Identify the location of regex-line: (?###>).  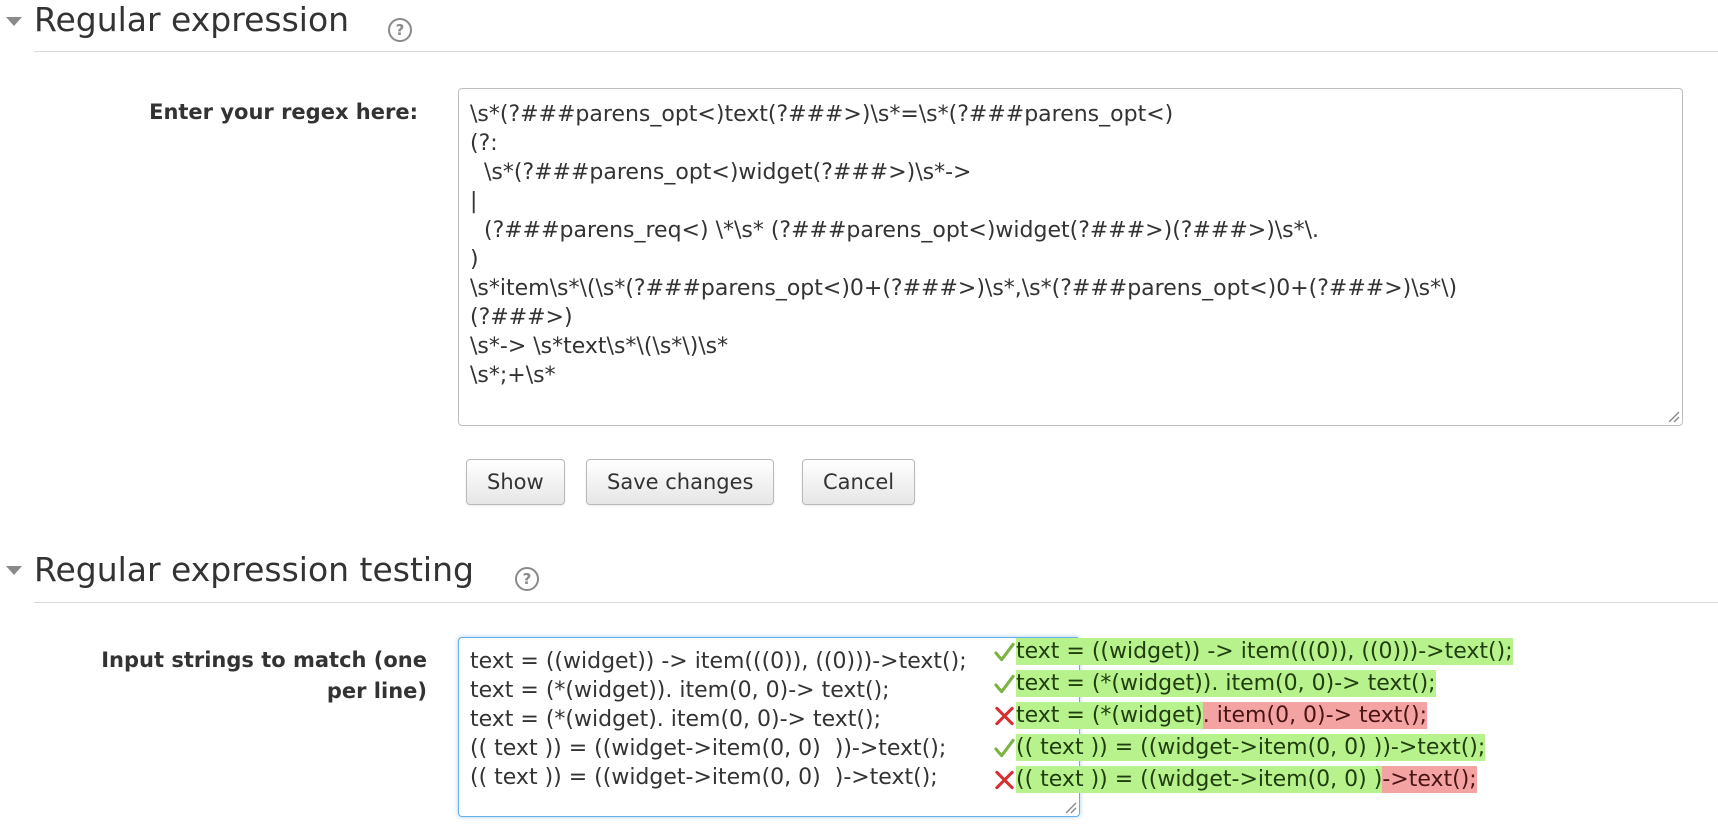
(521, 317).